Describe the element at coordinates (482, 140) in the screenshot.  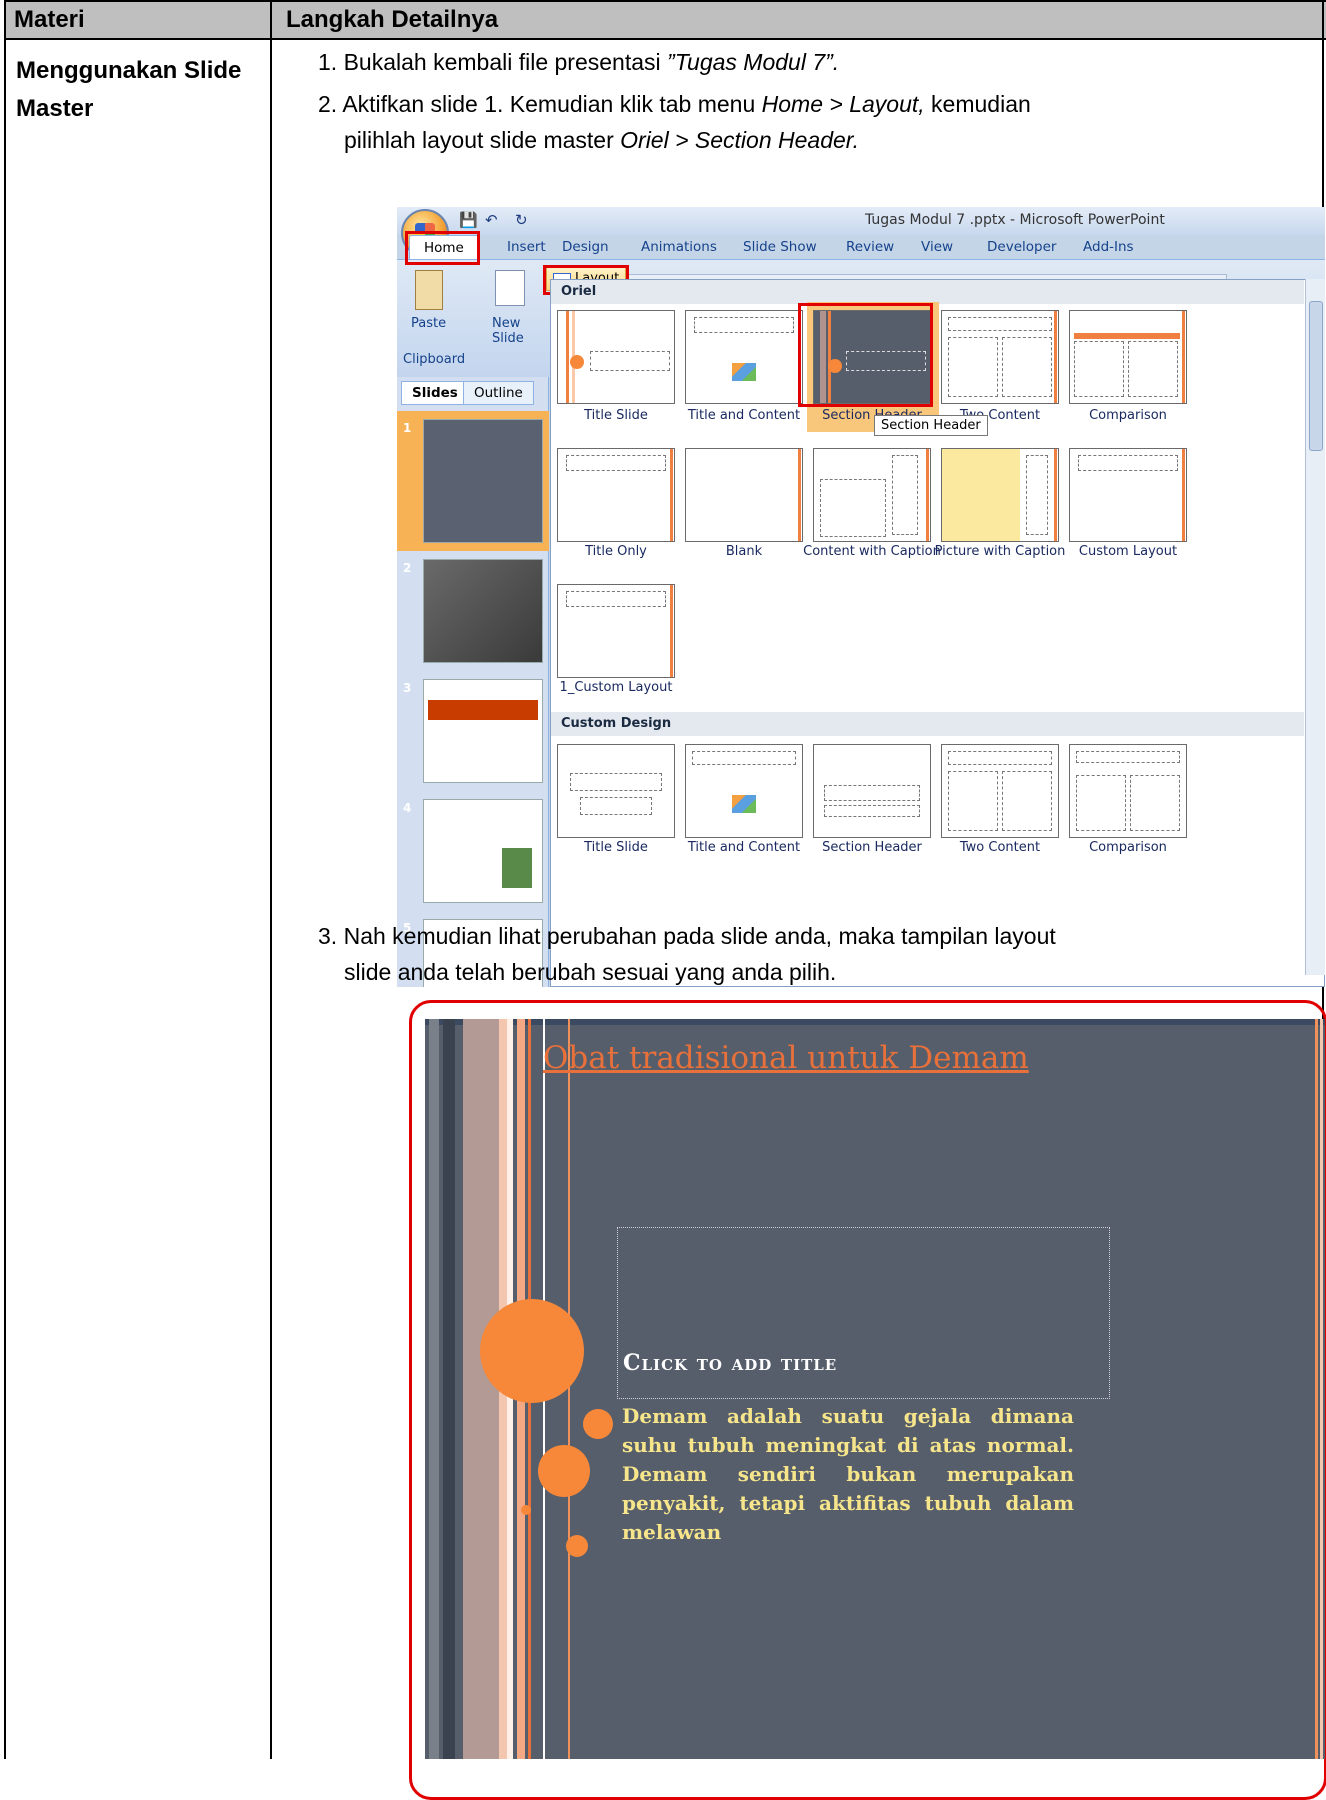
I see `step-2-text-c: pilihlah layout slide master` at that location.